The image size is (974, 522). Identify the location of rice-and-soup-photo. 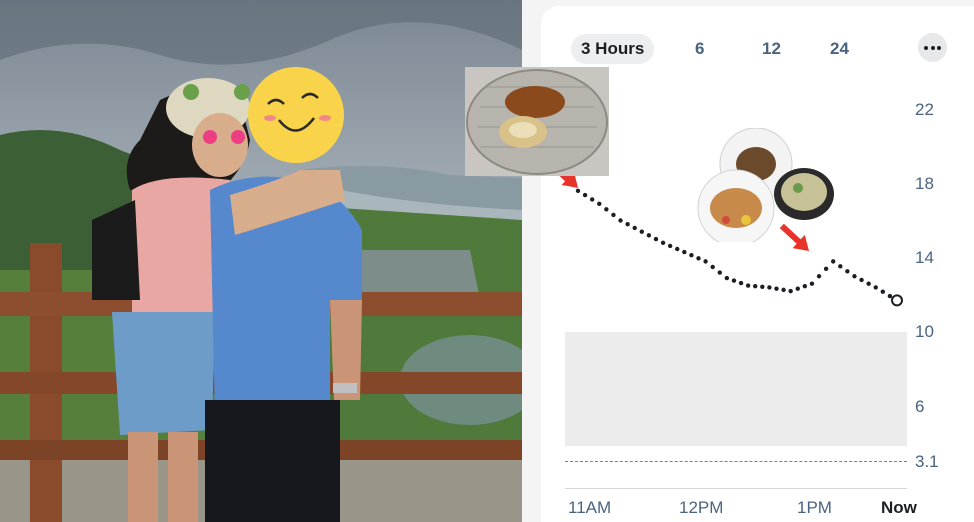
(764, 187).